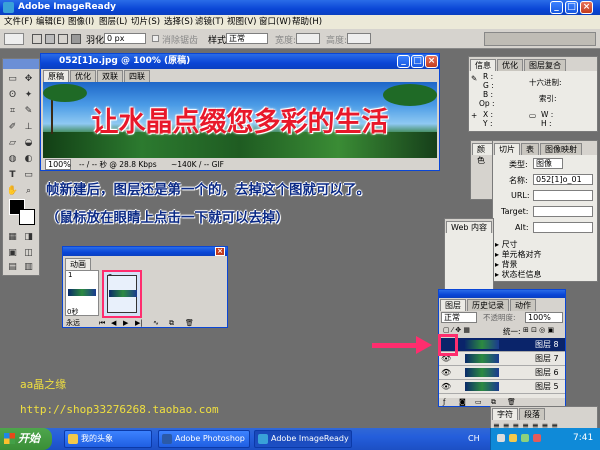 The image size is (600, 450). I want to click on tab-actions: 动作, so click(523, 305).